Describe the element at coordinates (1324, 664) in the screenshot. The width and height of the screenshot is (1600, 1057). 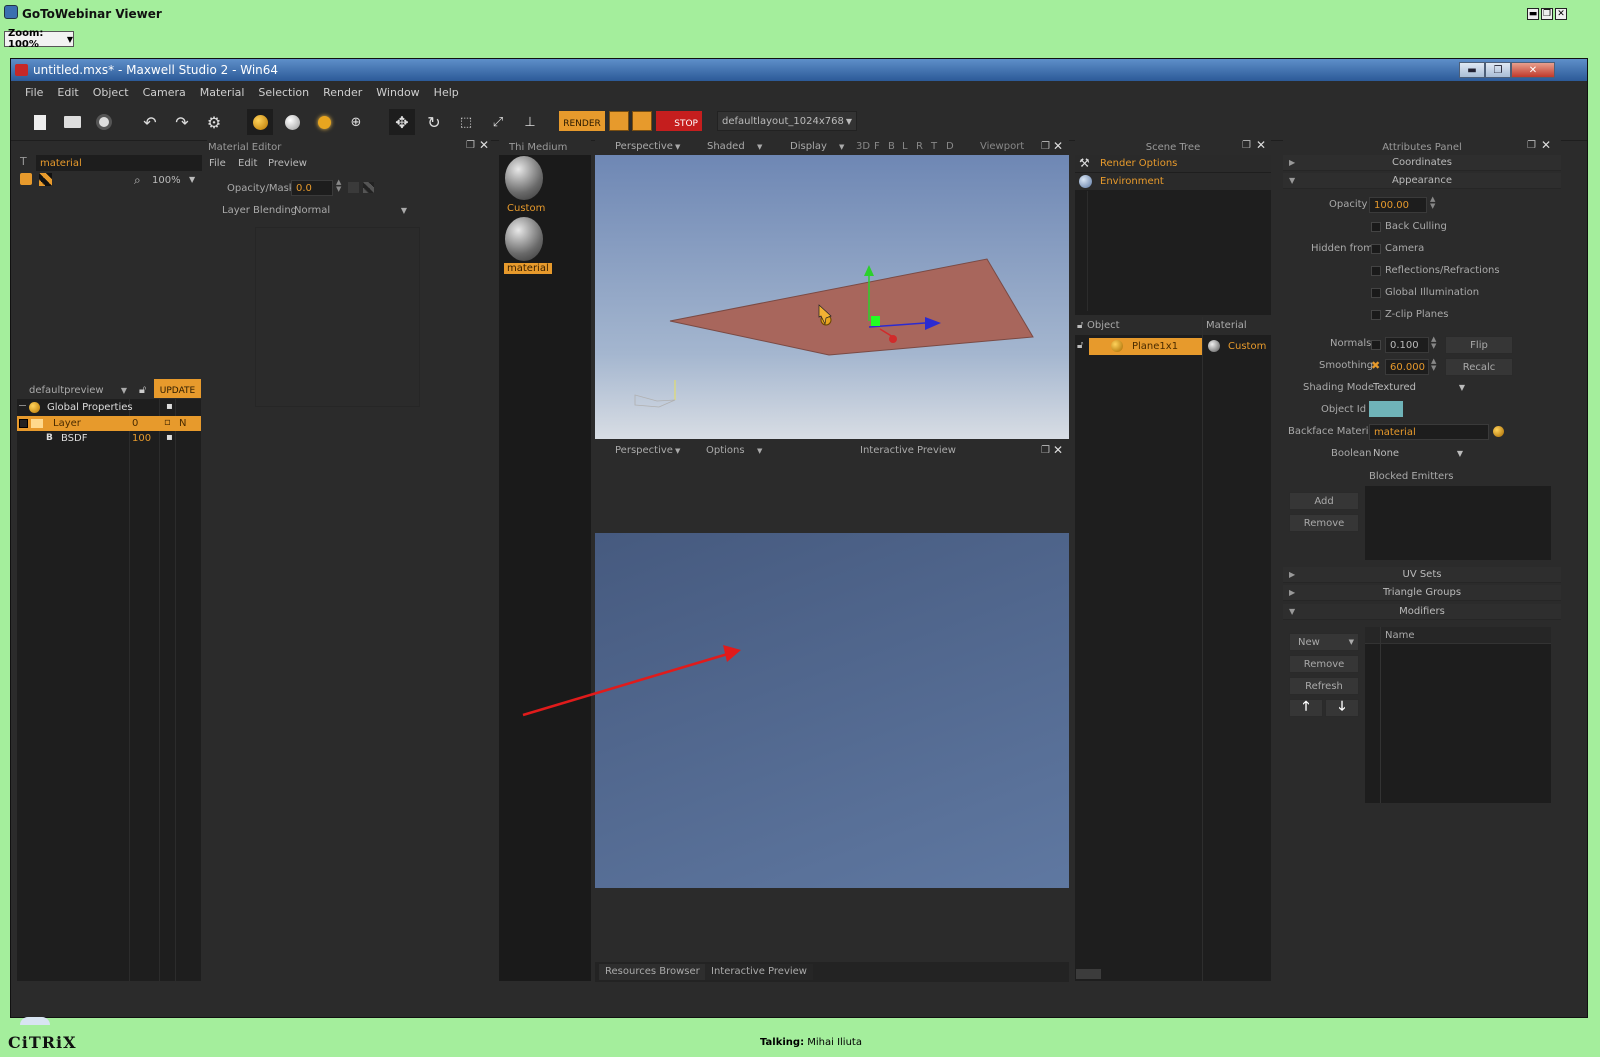
I see `remove-modifier-button: Remove` at that location.